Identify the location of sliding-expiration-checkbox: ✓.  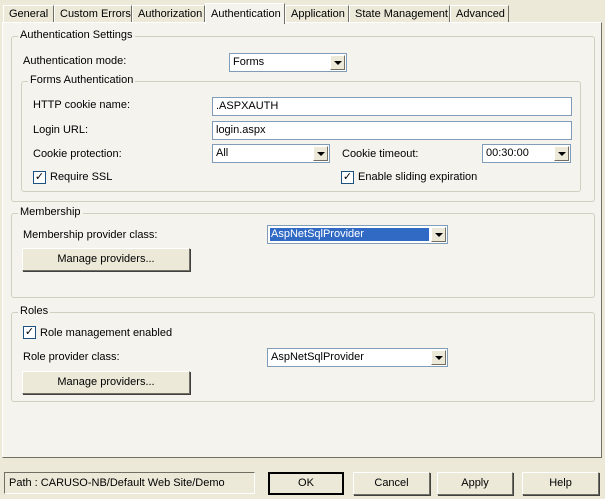
(347, 177).